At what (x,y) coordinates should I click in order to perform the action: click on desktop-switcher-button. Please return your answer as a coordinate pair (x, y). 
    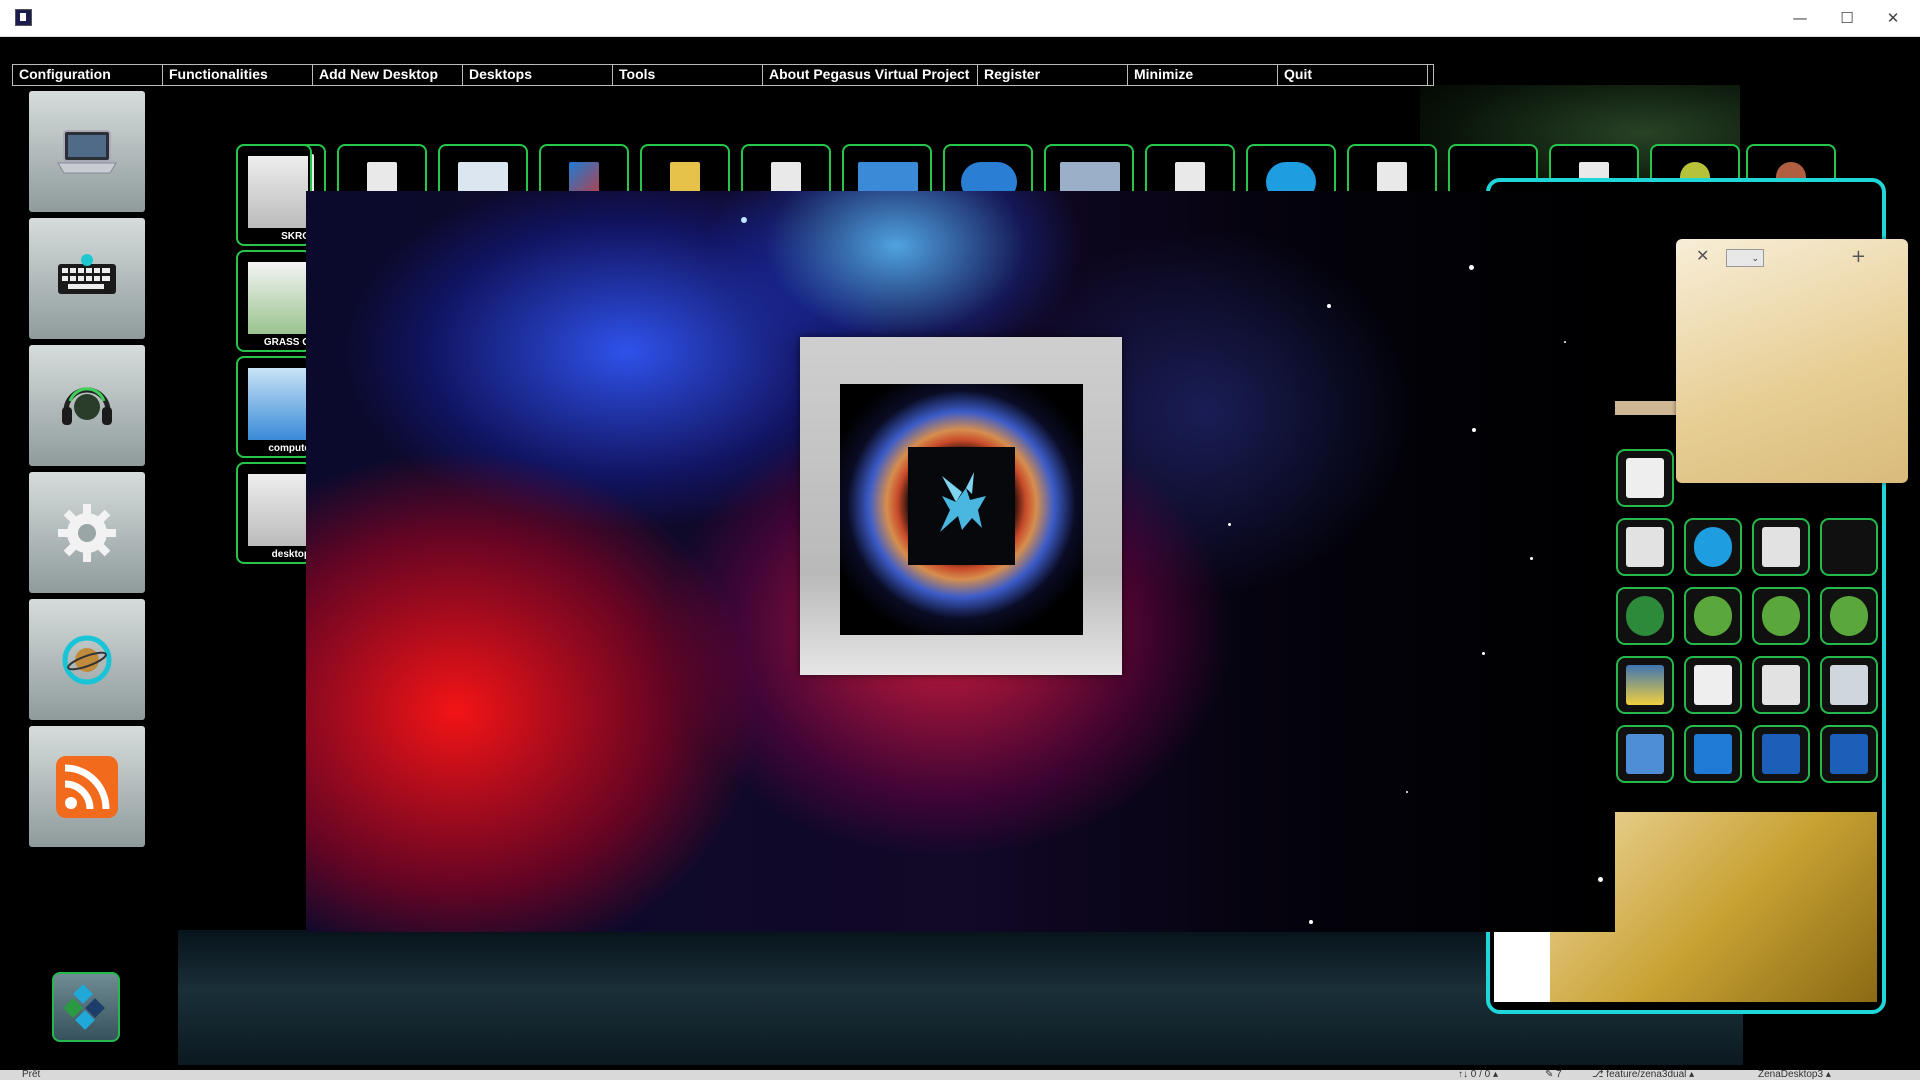
    Looking at the image, I should click on (86, 1007).